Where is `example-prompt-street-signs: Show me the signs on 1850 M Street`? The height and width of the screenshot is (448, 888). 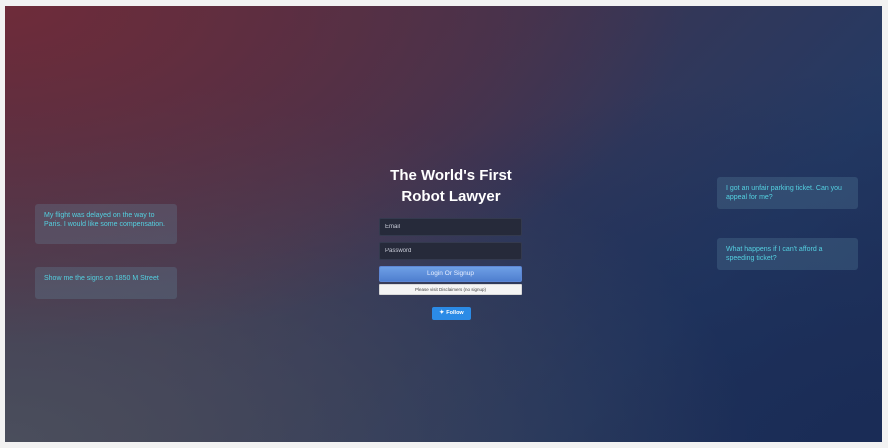 example-prompt-street-signs: Show me the signs on 1850 M Street is located at coordinates (106, 283).